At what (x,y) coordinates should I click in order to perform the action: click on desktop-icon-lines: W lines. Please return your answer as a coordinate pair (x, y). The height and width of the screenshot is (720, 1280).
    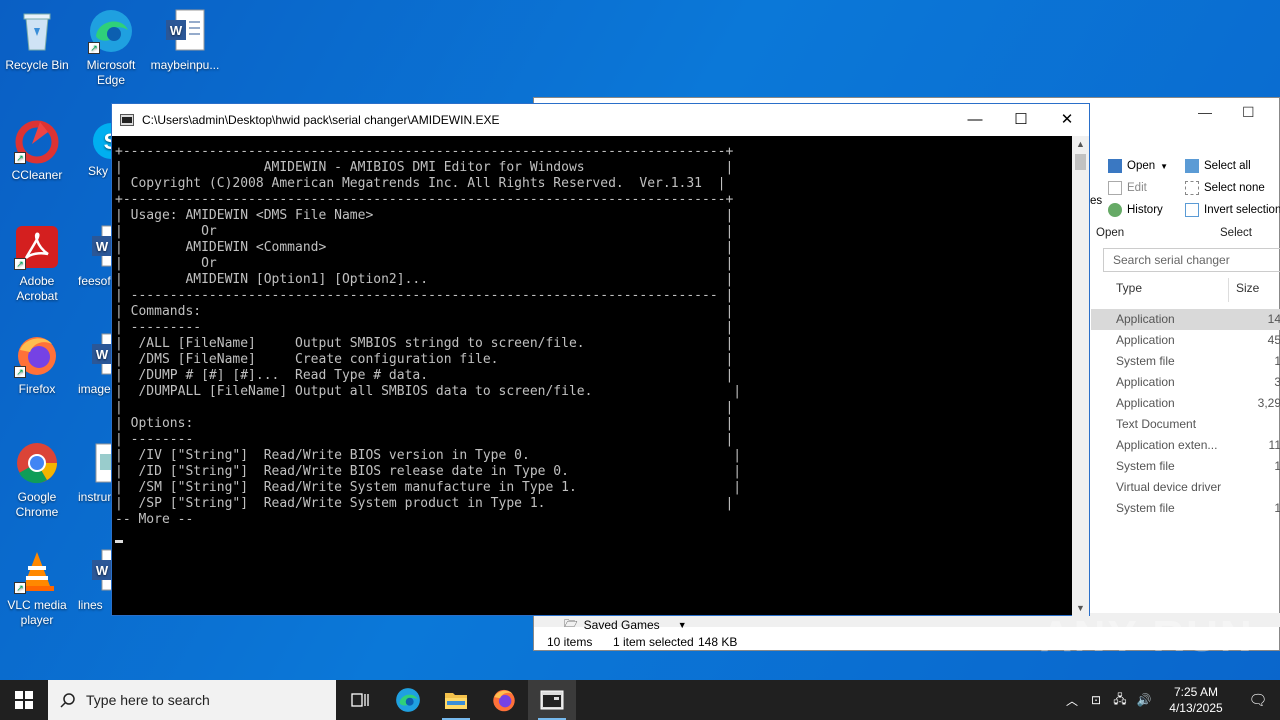
    Looking at the image, I should click on (96, 580).